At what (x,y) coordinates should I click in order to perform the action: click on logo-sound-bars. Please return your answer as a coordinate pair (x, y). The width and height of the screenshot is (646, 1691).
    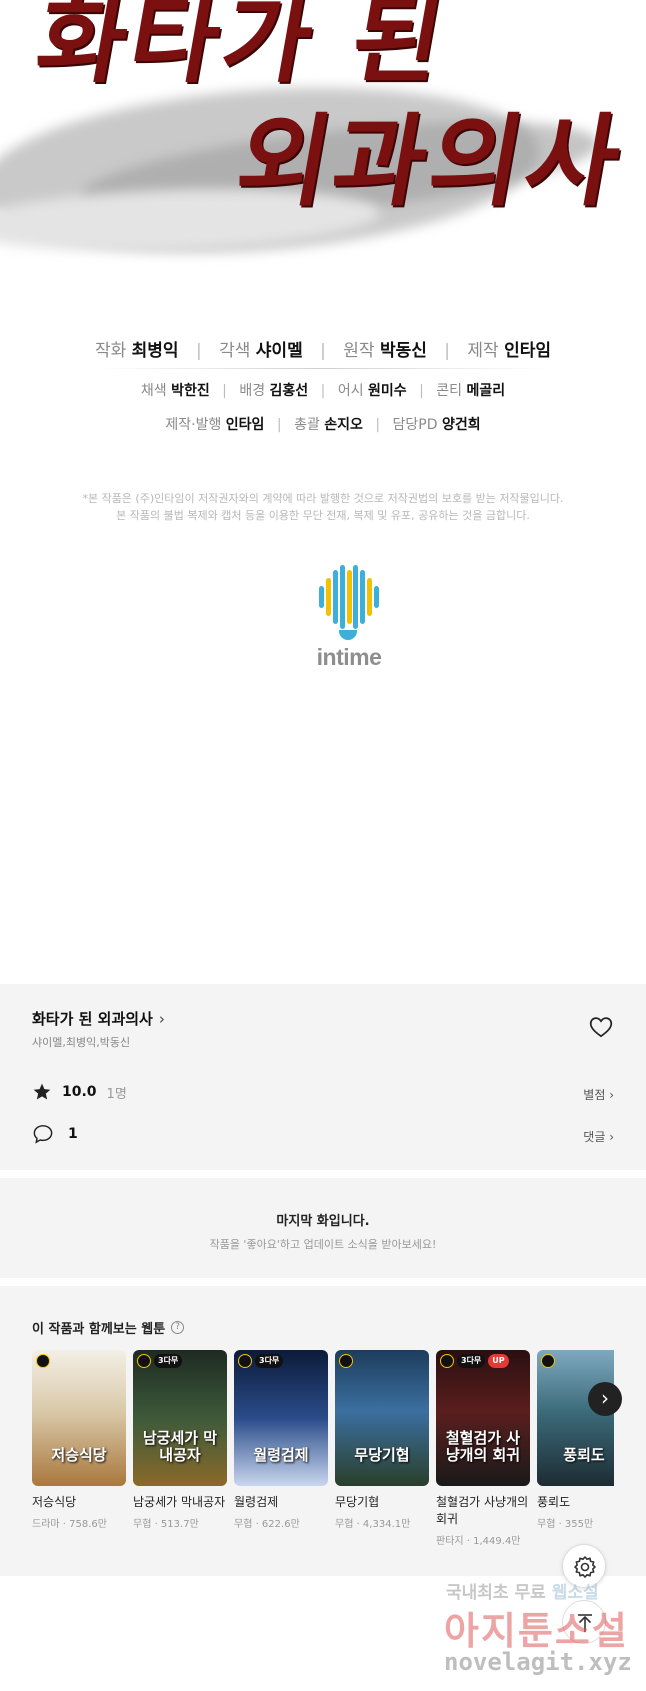
    Looking at the image, I should click on (349, 597).